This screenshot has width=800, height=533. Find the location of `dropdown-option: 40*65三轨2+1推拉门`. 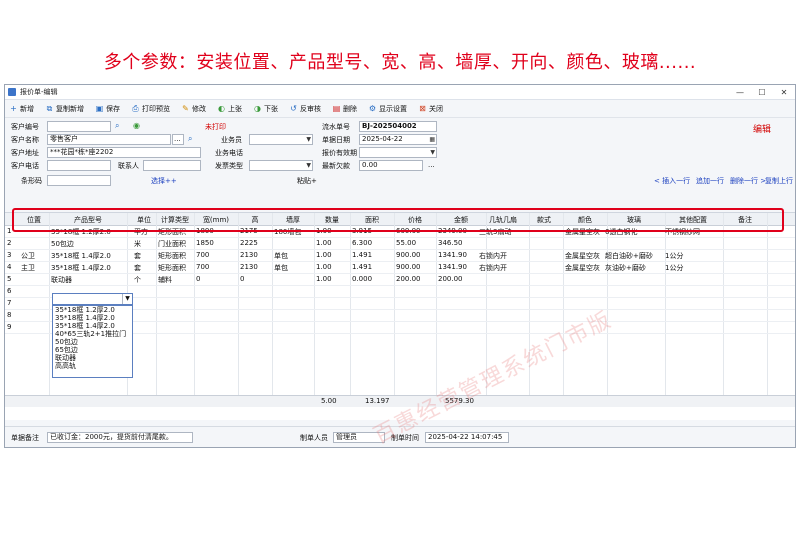

dropdown-option: 40*65三轨2+1推拉门 is located at coordinates (92, 334).